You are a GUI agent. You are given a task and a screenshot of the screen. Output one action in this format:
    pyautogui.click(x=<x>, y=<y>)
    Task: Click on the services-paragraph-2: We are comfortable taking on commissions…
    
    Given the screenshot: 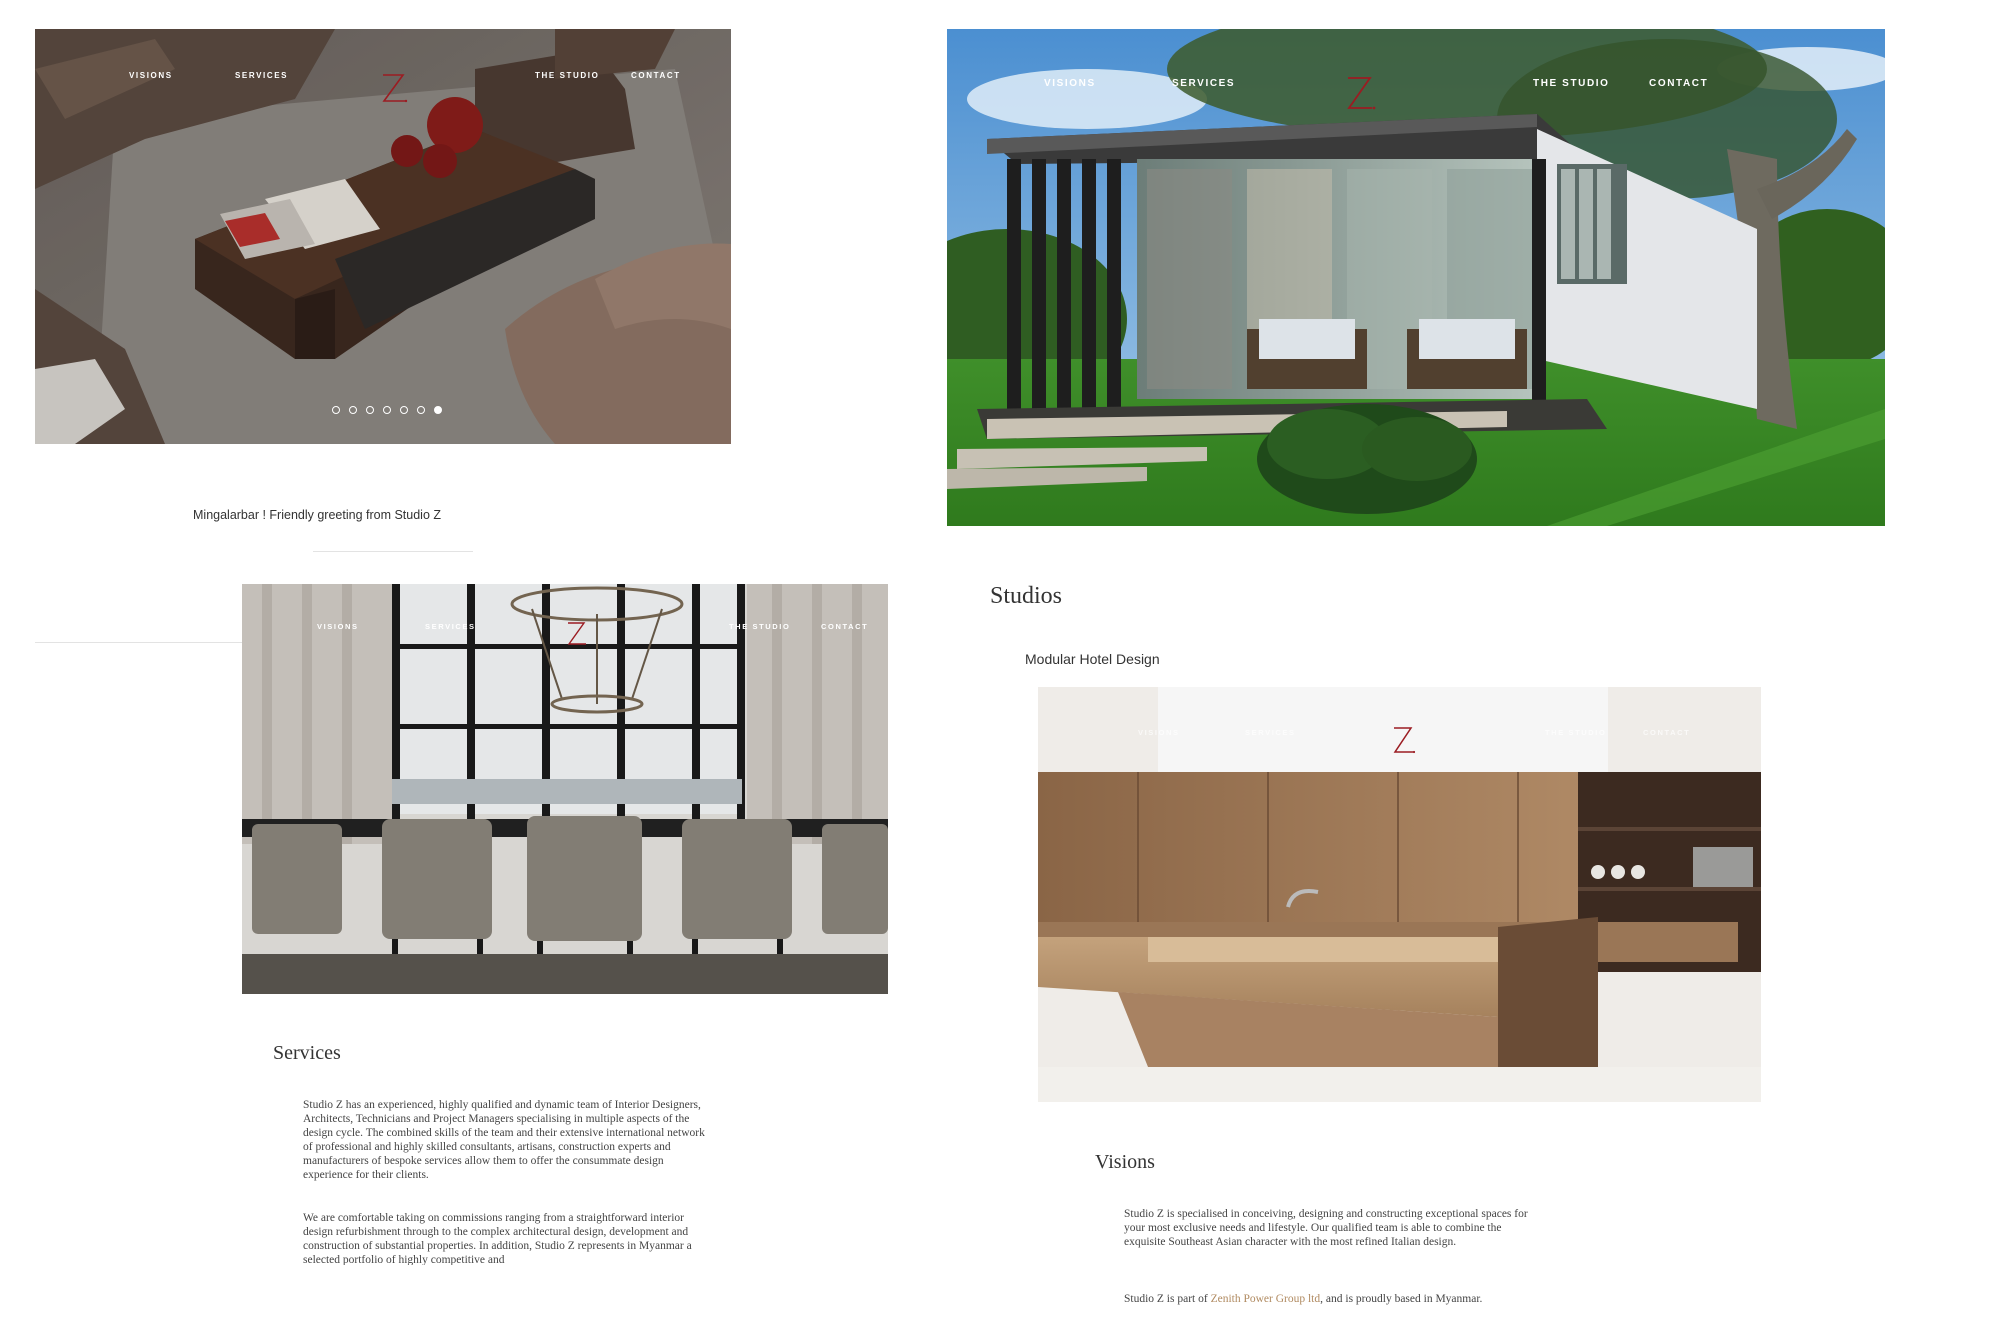 What is the action you would take?
    pyautogui.click(x=497, y=1238)
    